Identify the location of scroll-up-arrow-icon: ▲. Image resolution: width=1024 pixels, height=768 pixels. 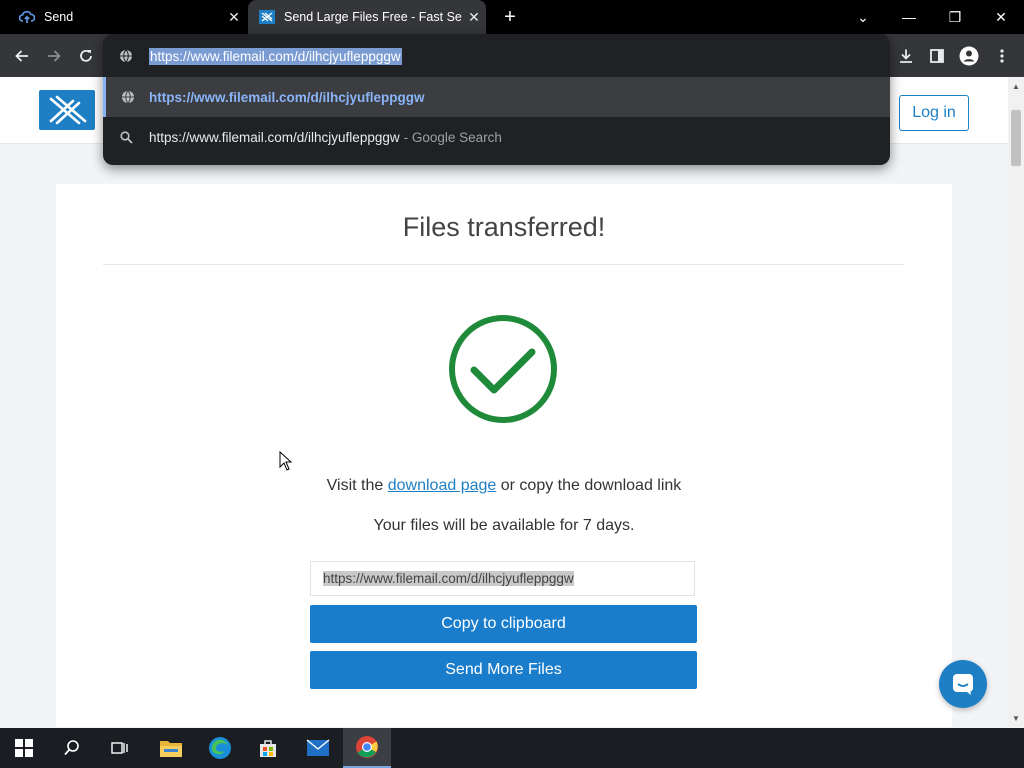
(1016, 86).